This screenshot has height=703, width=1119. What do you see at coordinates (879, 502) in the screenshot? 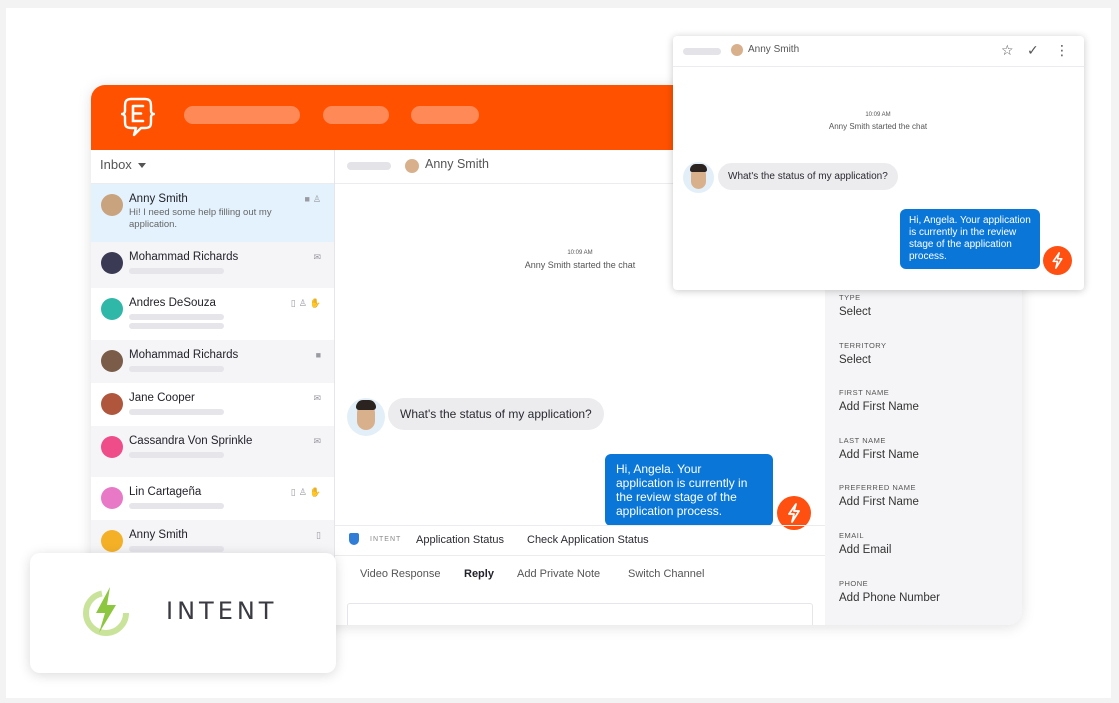
I see `preferred-name-input: Add First Name` at bounding box center [879, 502].